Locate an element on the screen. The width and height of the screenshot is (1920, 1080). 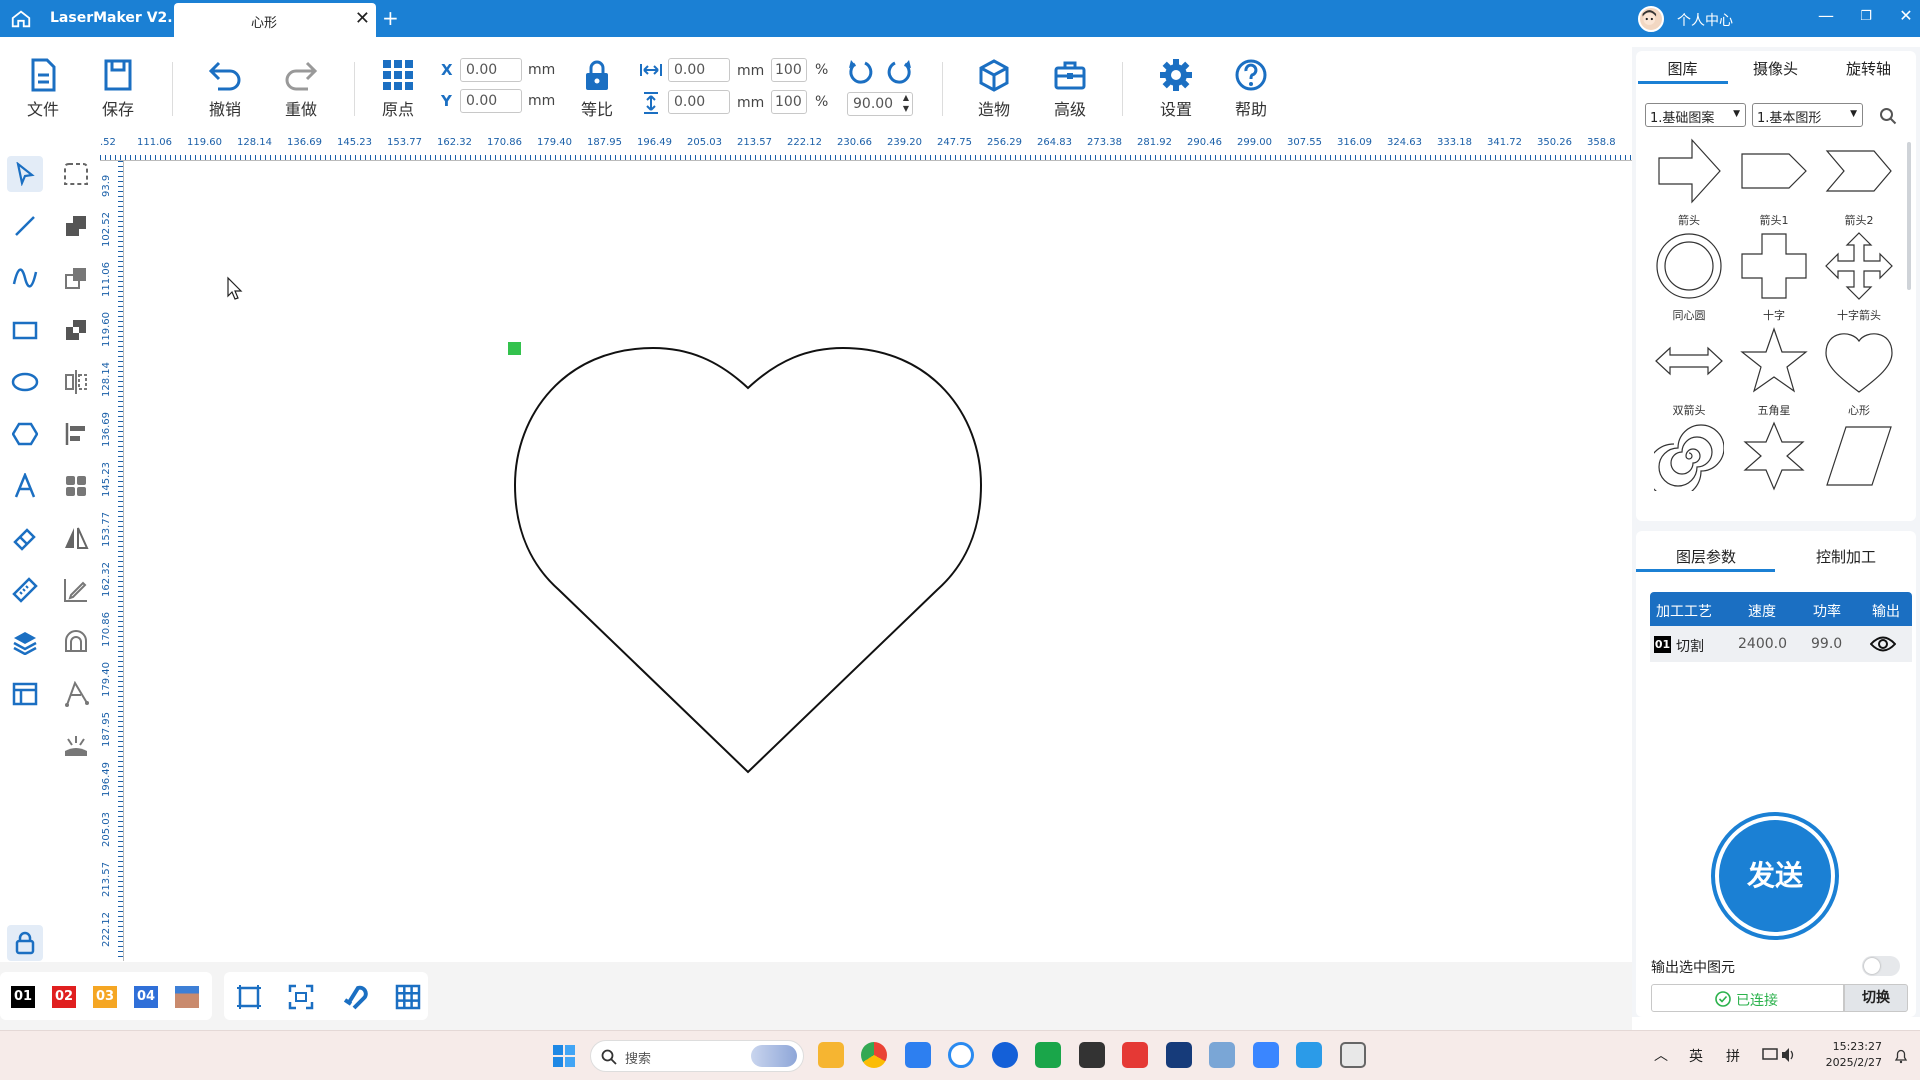
clock-date: 2025/2/27 is located at coordinates (1852, 1062).